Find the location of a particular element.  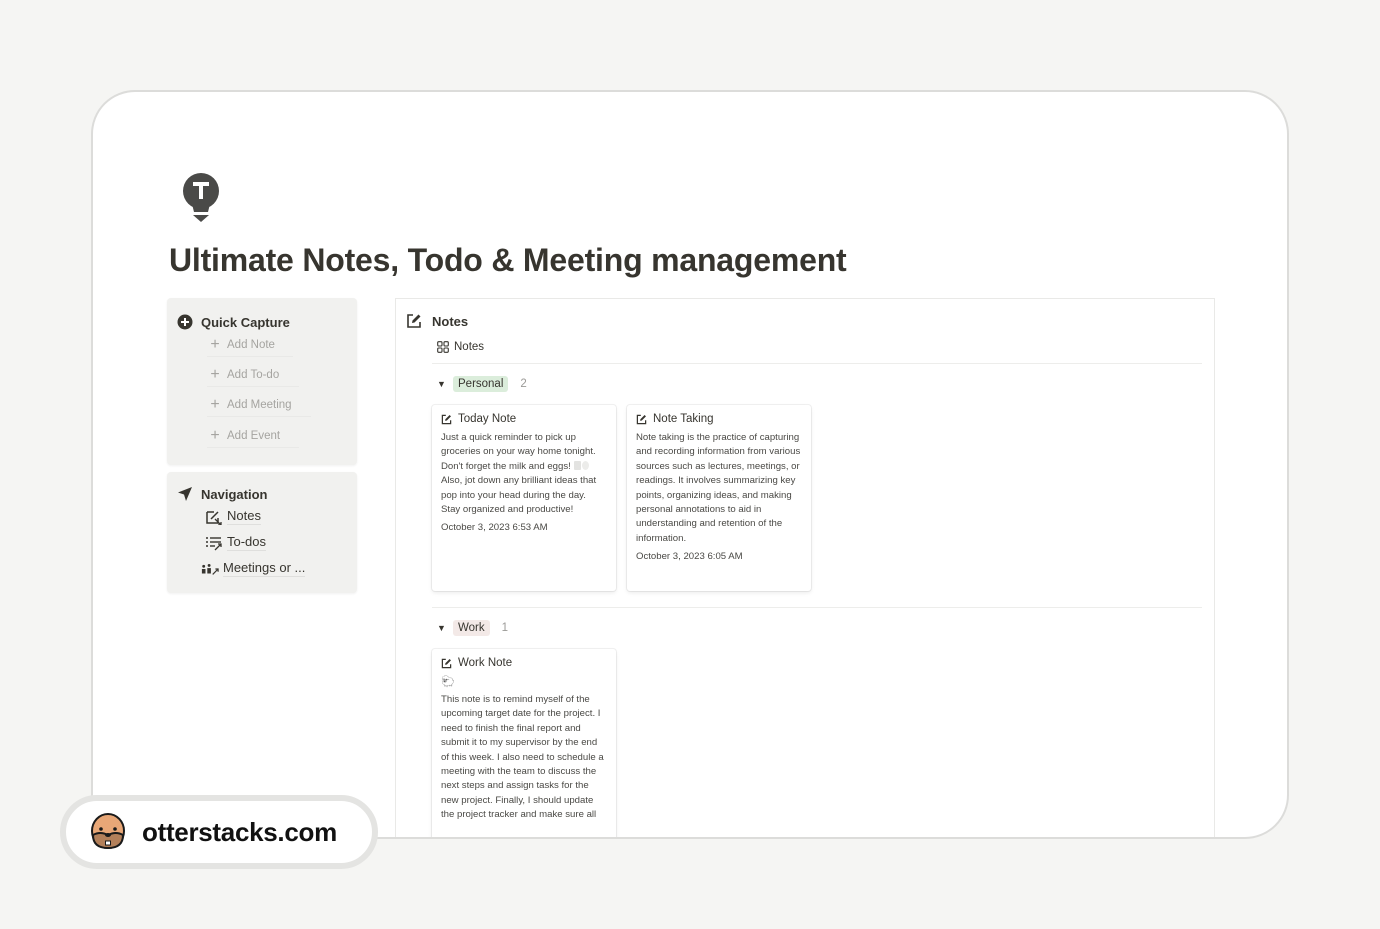

nav-todos-label: To-dos is located at coordinates (247, 542).